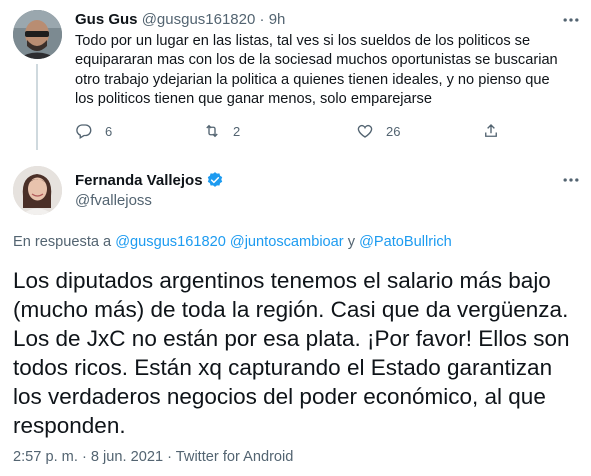 The width and height of the screenshot is (591, 476). What do you see at coordinates (139, 180) in the screenshot?
I see `author-name: Fernanda Vallejos` at bounding box center [139, 180].